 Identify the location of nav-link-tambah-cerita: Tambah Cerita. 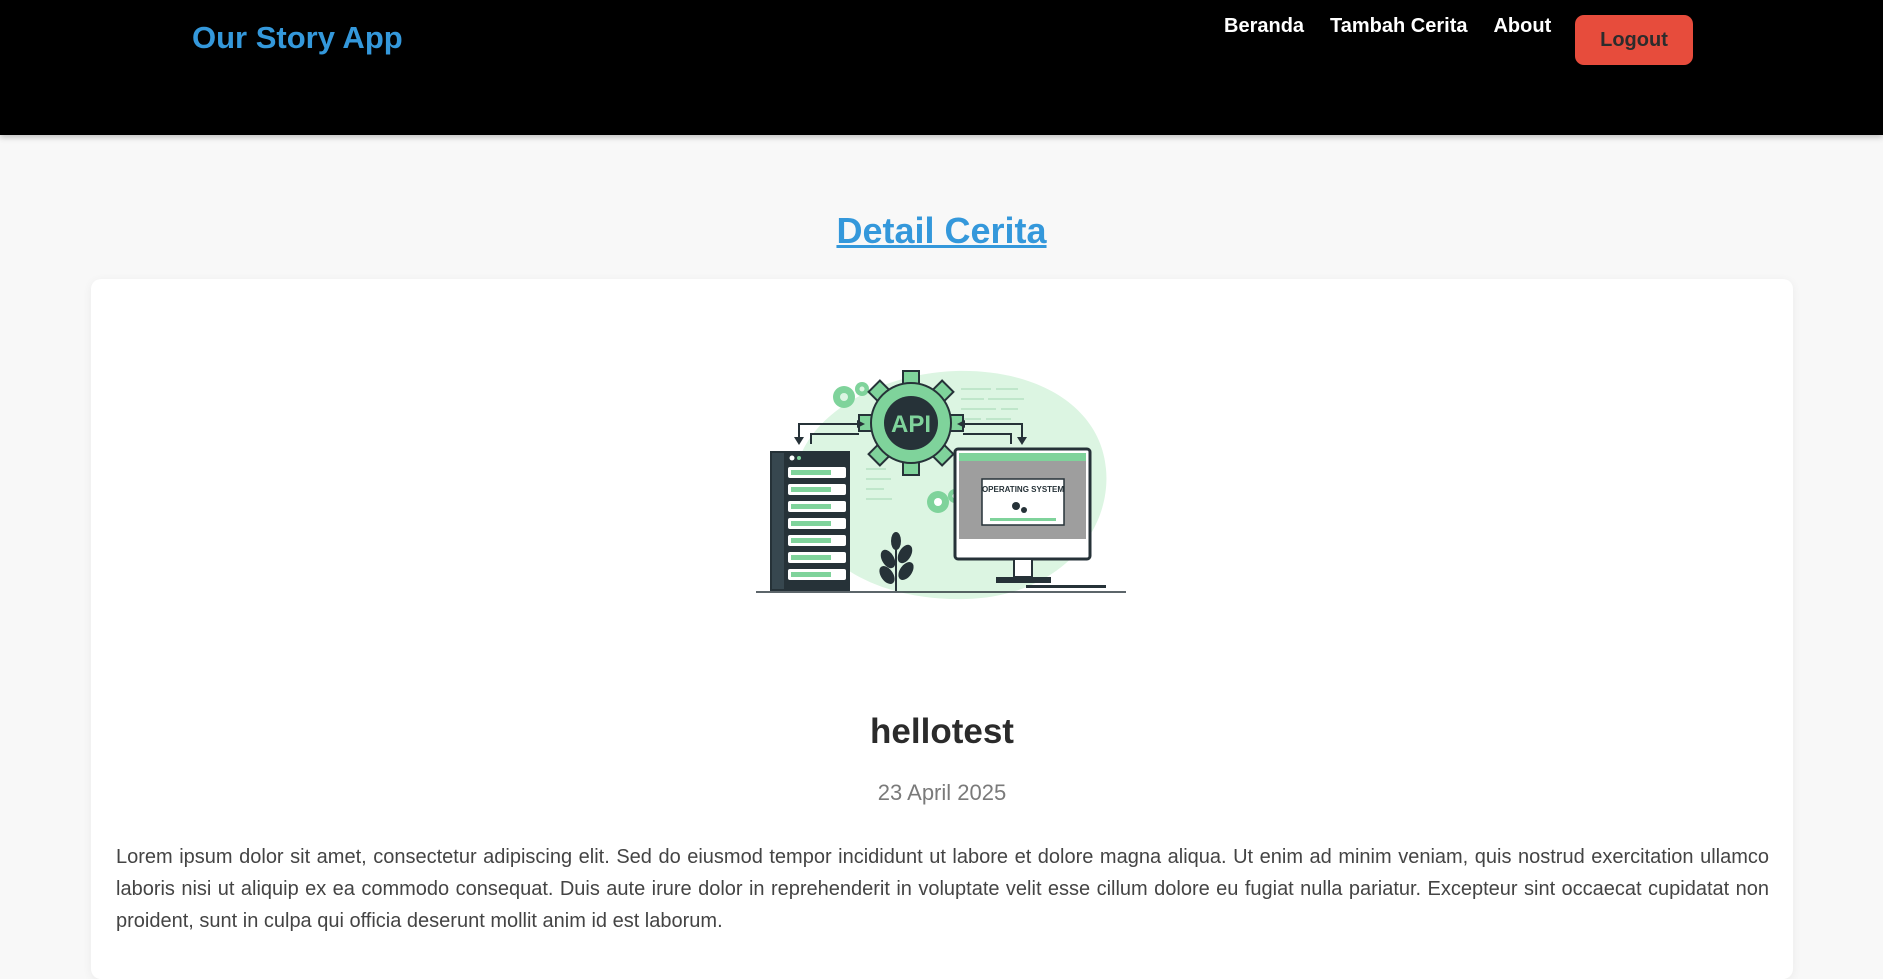
(1398, 26).